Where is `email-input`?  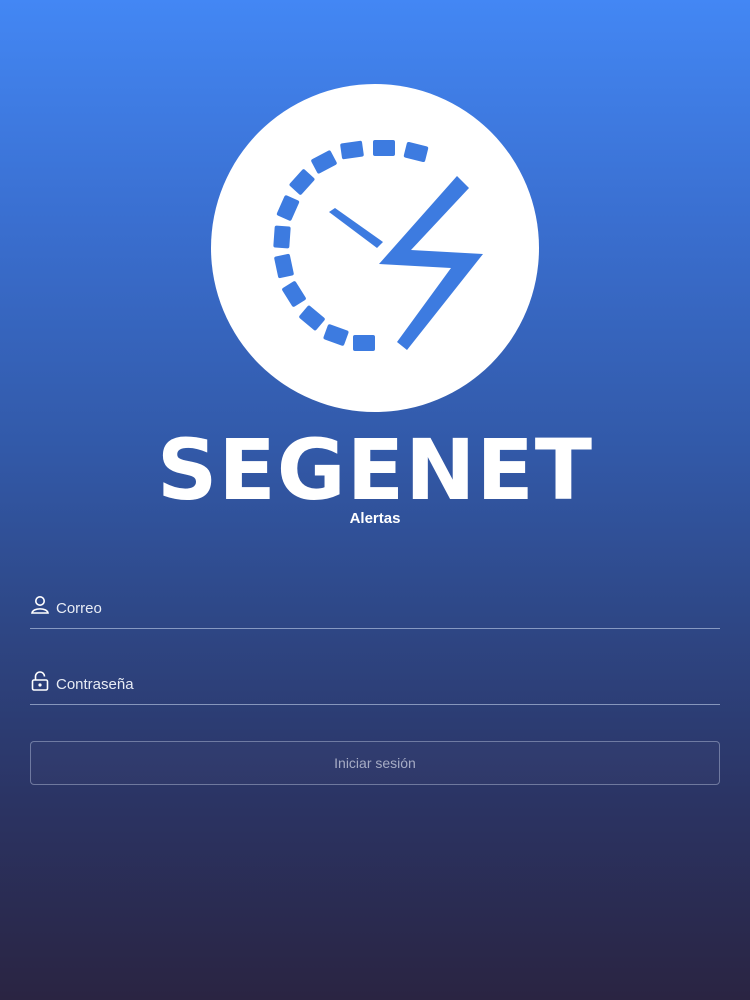
email-input is located at coordinates (376, 608).